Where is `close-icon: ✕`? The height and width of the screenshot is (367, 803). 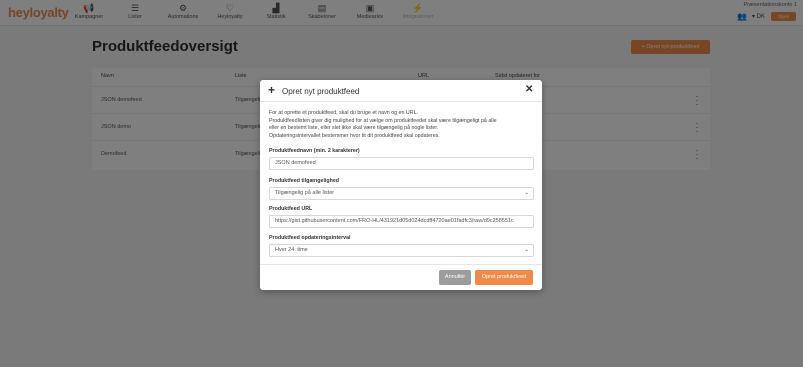 close-icon: ✕ is located at coordinates (529, 90).